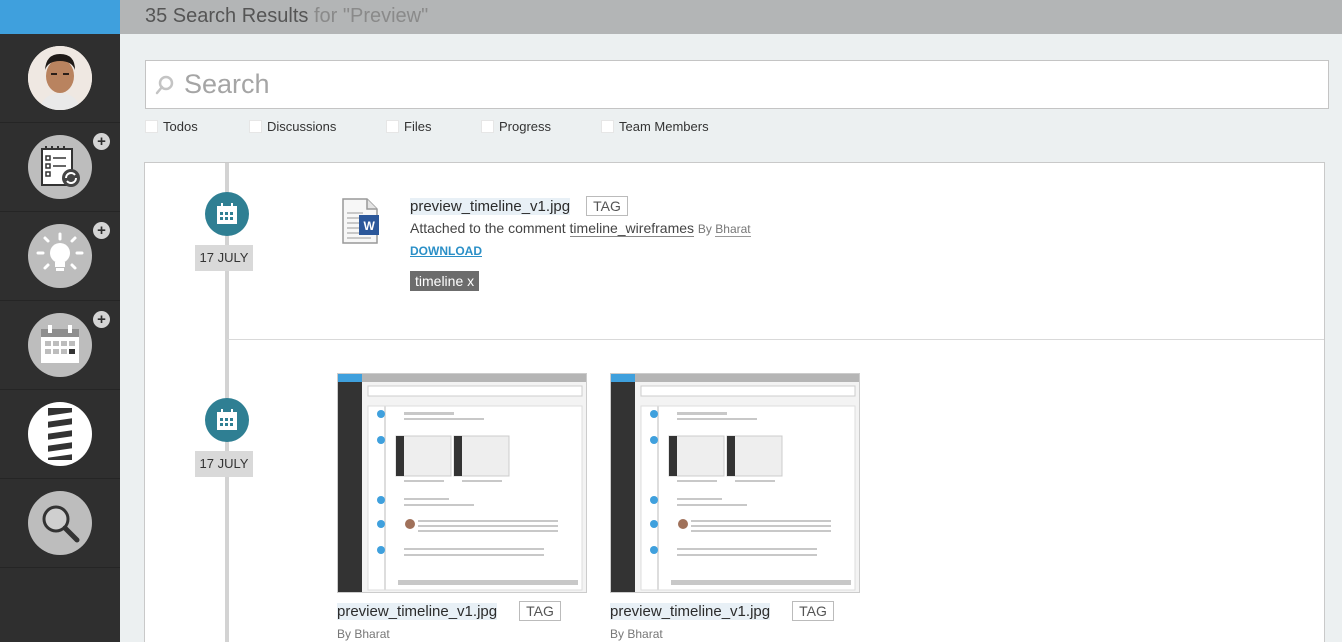  What do you see at coordinates (227, 16) in the screenshot?
I see `result-count: 35 Search Results` at bounding box center [227, 16].